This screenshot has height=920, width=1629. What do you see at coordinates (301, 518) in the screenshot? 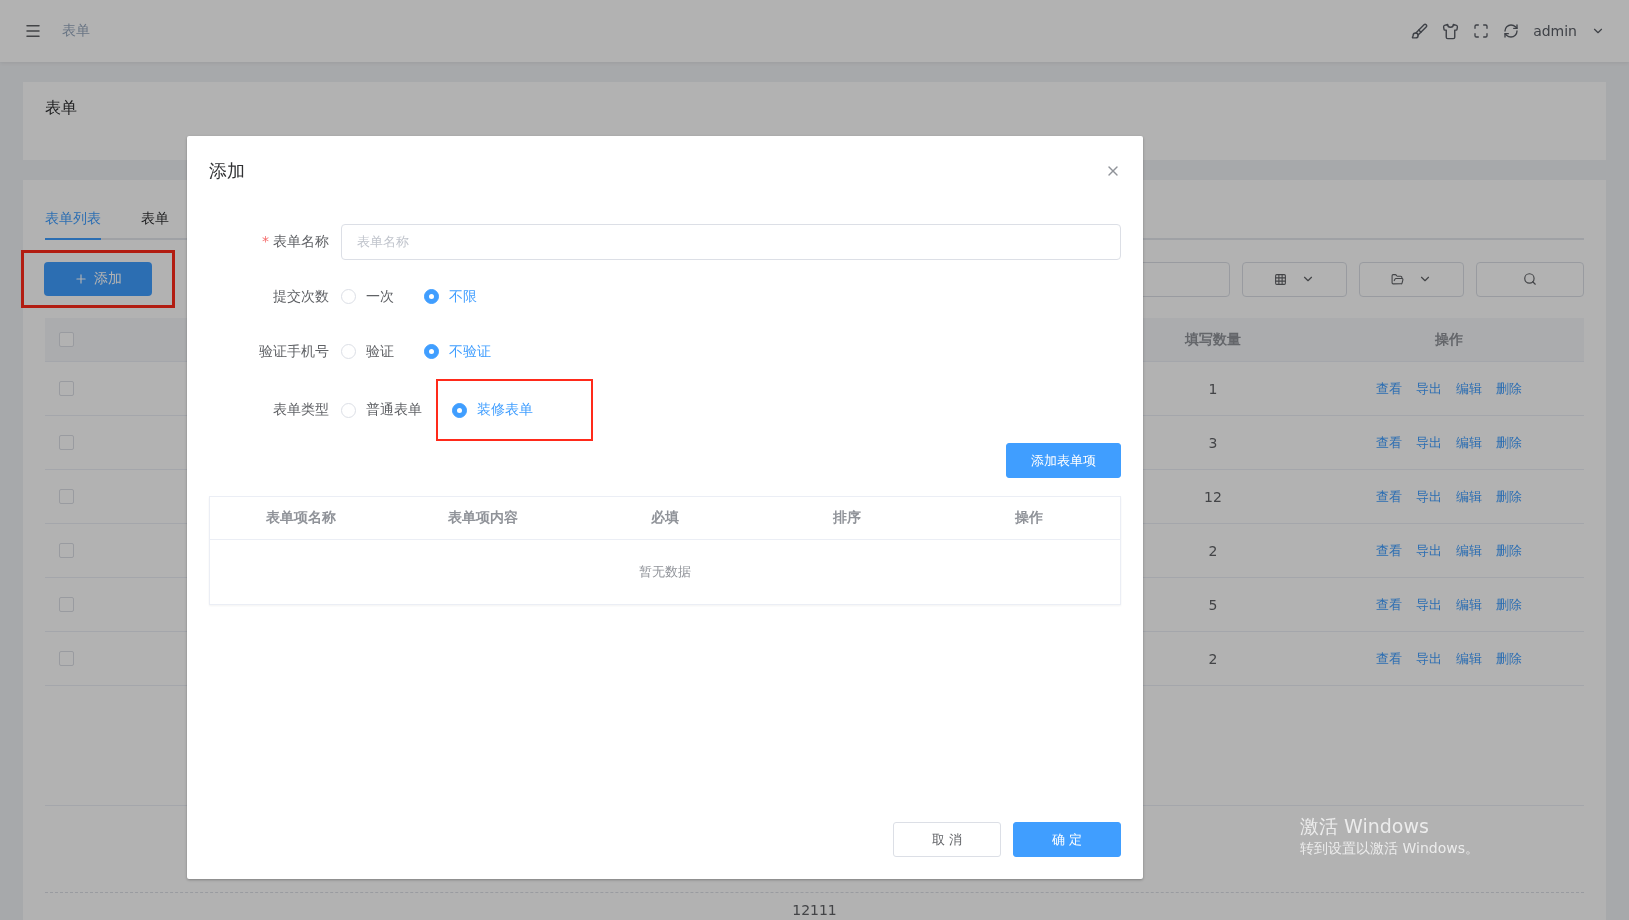
I see `column-header: 表单项名称` at bounding box center [301, 518].